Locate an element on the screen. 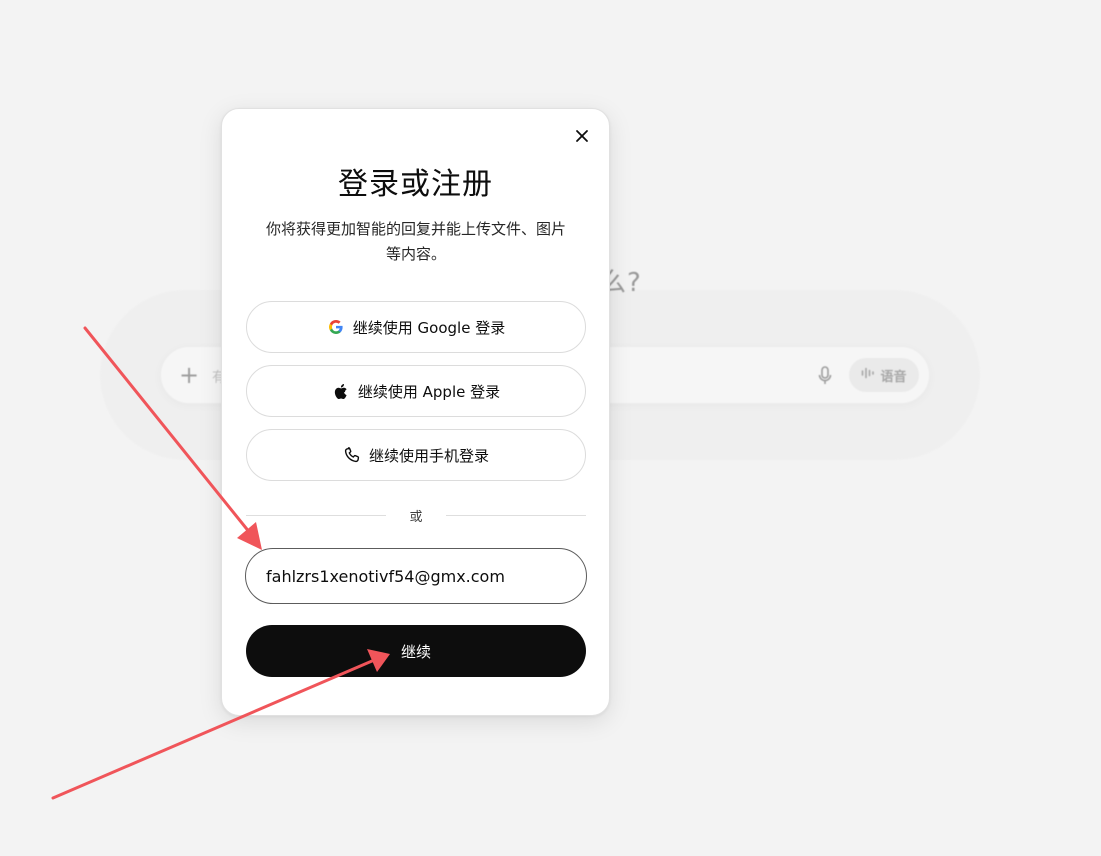 This screenshot has width=1101, height=856. or-divider: 或 is located at coordinates (416, 515).